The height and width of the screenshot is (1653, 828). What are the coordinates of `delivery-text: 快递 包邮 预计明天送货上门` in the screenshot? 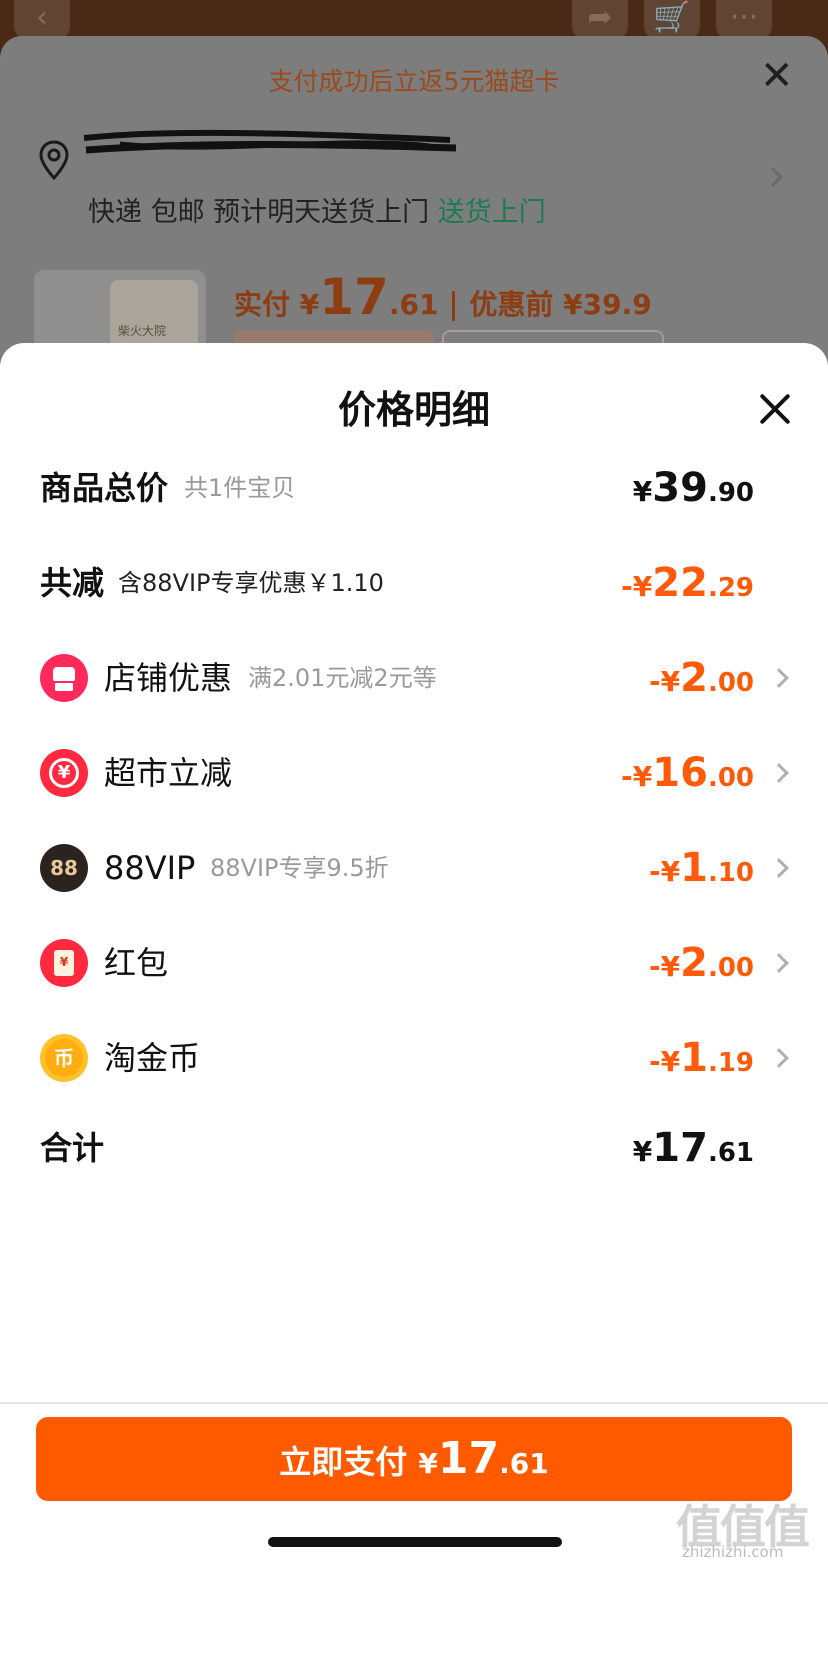 It's located at (263, 212).